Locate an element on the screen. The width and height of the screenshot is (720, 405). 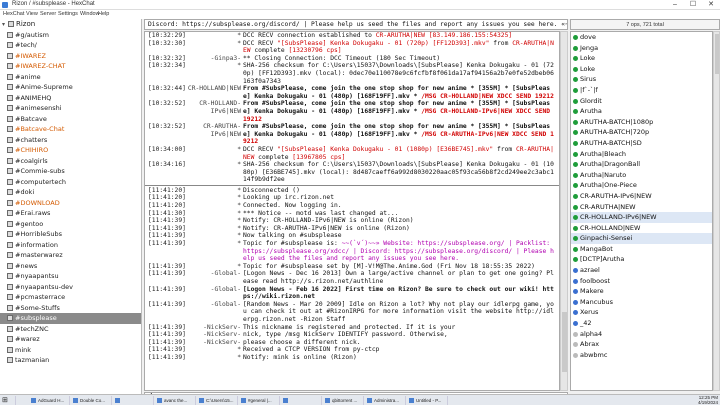
menu-hexchat: HexChat is located at coordinates (13, 14).